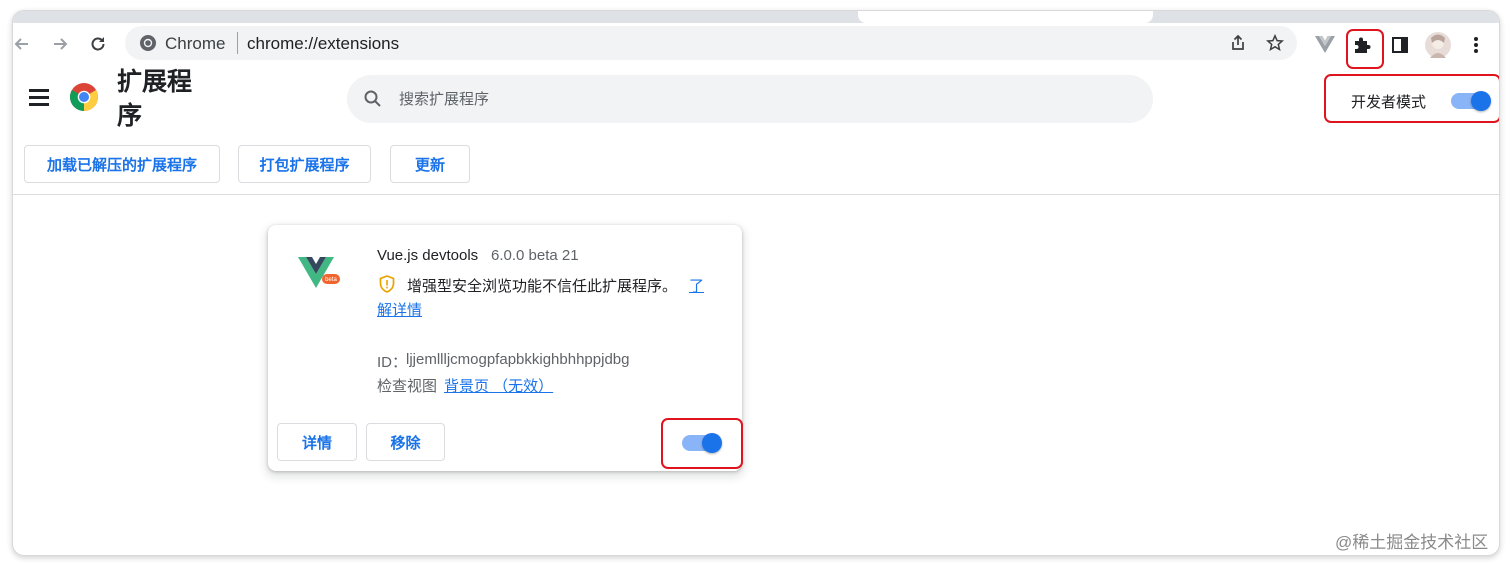 Image resolution: width=1512 pixels, height=567 pixels. I want to click on vue-logo-icon: beta, so click(319, 272).